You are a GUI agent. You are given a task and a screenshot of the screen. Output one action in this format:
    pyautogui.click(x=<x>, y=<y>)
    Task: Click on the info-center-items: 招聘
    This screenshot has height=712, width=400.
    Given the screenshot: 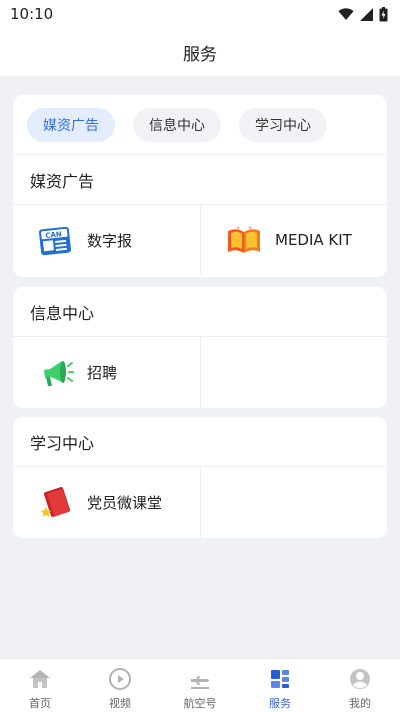 What is the action you would take?
    pyautogui.click(x=200, y=372)
    